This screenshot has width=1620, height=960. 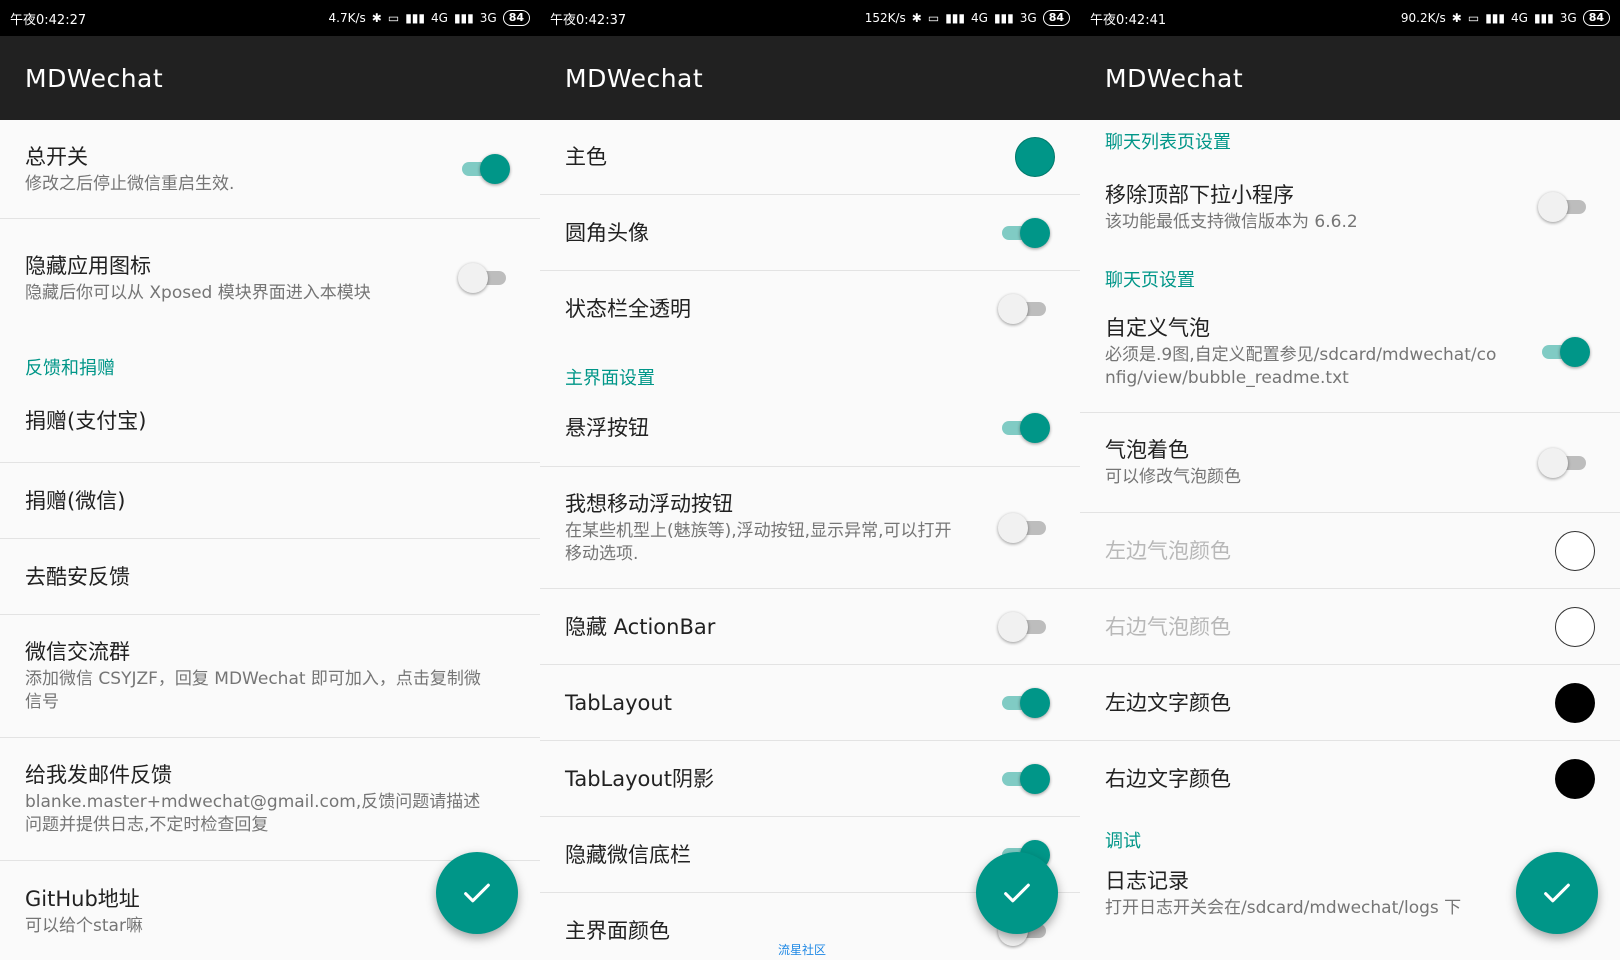 I want to click on setting-move-float: 我想移动浮动按钮 在某些机型上(魅族等),浮动按钮,显示异常,可以打开移动选项., so click(x=810, y=528).